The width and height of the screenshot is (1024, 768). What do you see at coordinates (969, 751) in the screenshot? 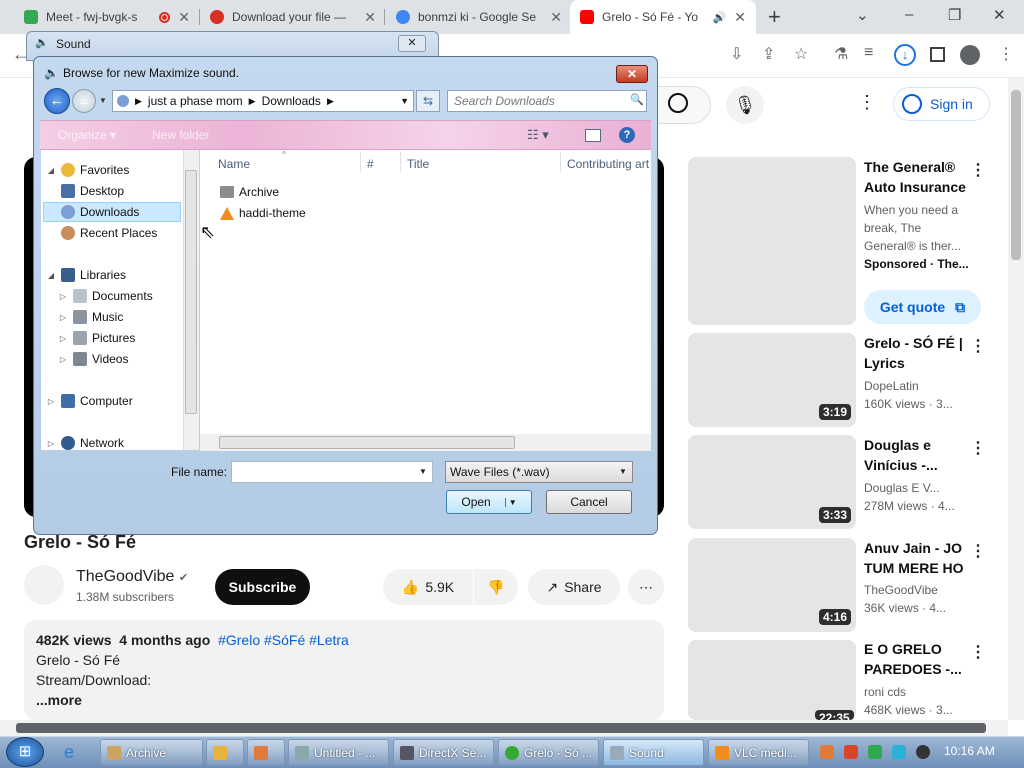
I see `taskbar-clock: 10:16 AM` at bounding box center [969, 751].